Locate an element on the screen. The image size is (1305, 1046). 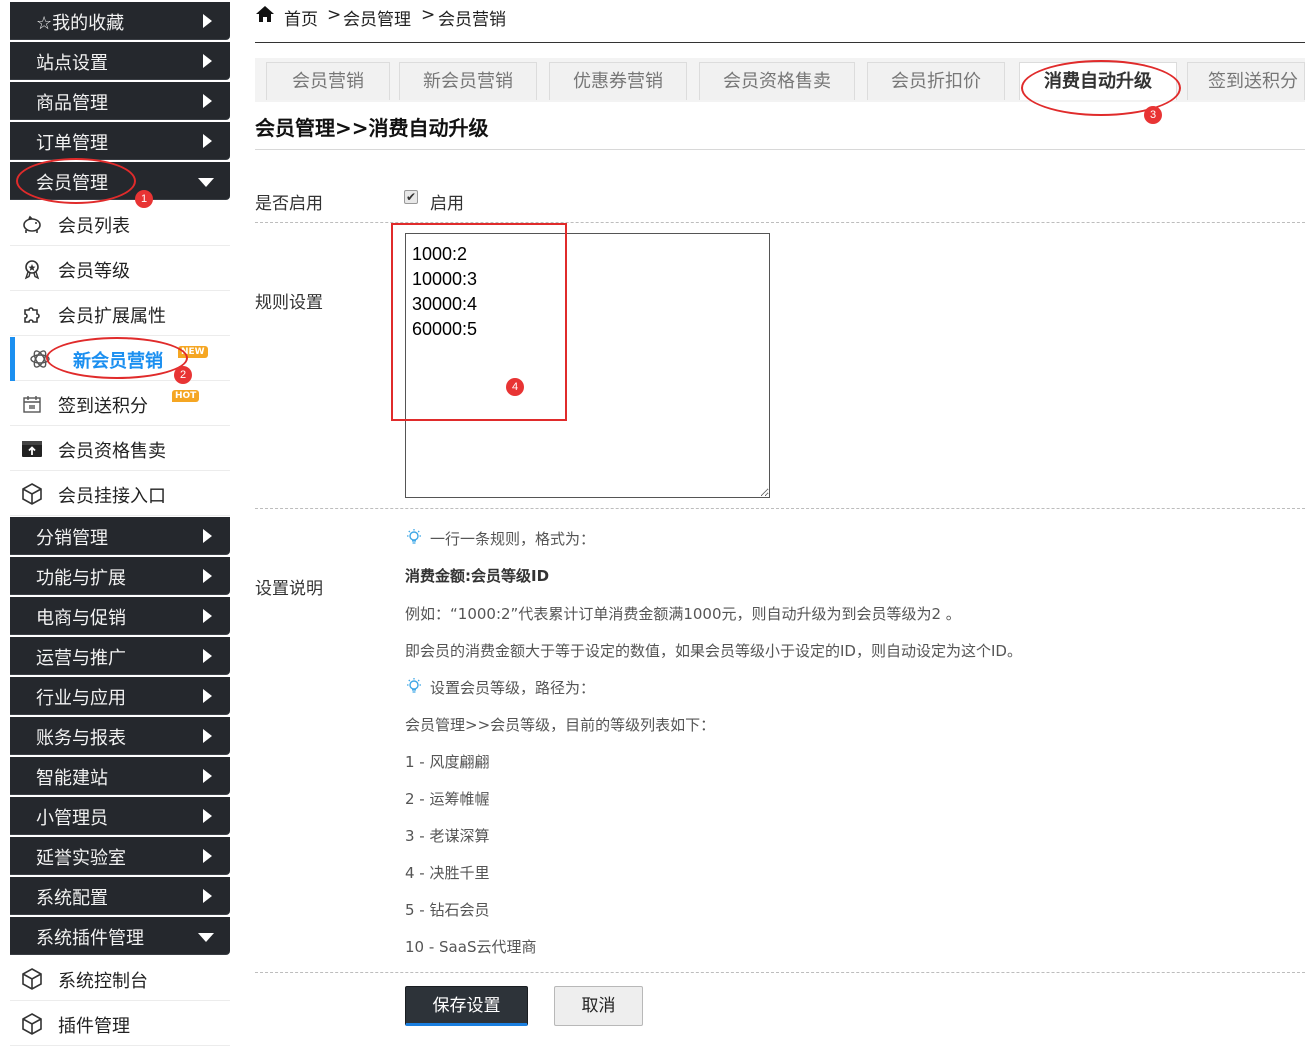
sidebar-group-operations: 运营与推广 is located at coordinates (120, 656).